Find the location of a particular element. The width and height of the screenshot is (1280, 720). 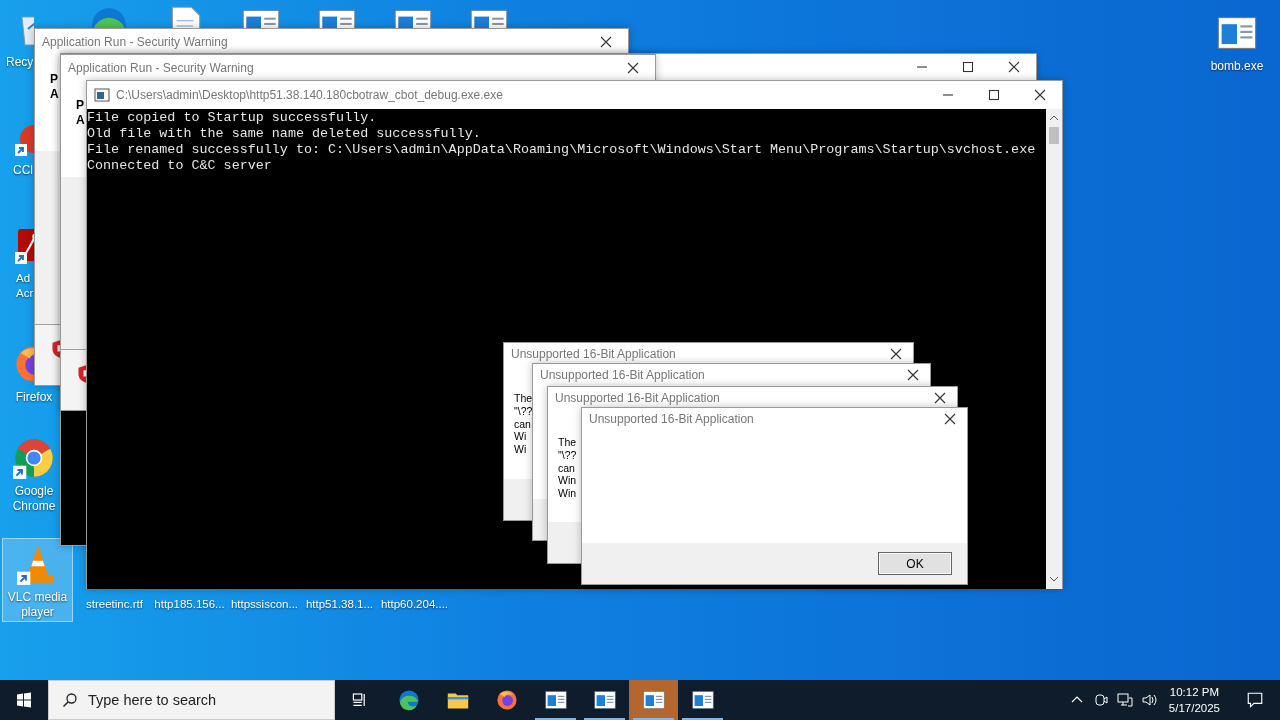

search-icon is located at coordinates (70, 700).